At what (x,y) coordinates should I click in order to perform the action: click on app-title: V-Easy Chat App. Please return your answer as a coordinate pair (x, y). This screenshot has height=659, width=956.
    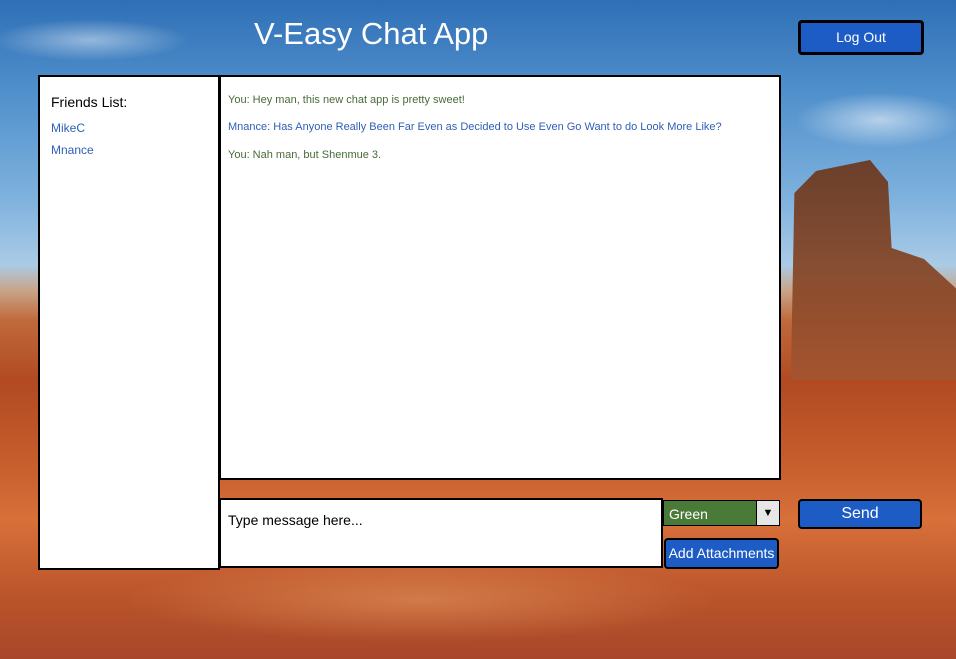
    Looking at the image, I should click on (371, 33).